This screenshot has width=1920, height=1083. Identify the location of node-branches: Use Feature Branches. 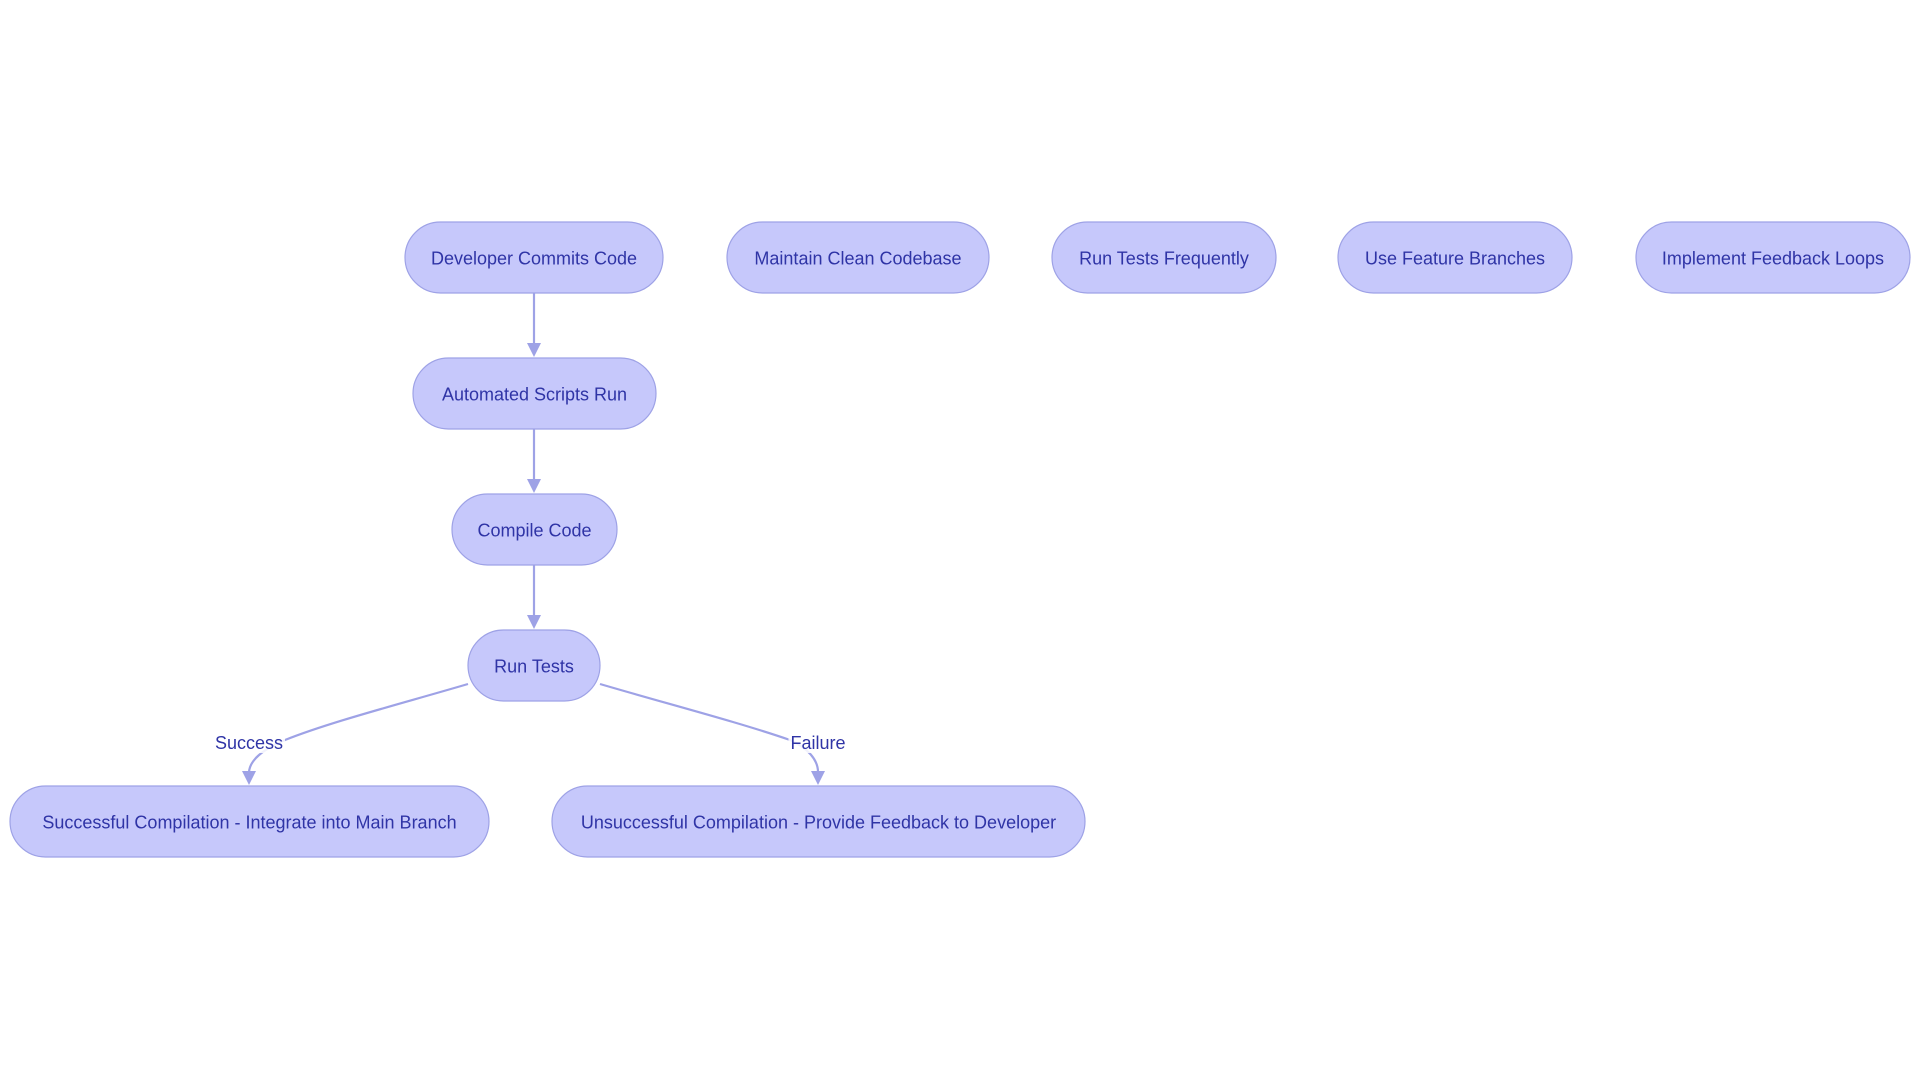
(1455, 257).